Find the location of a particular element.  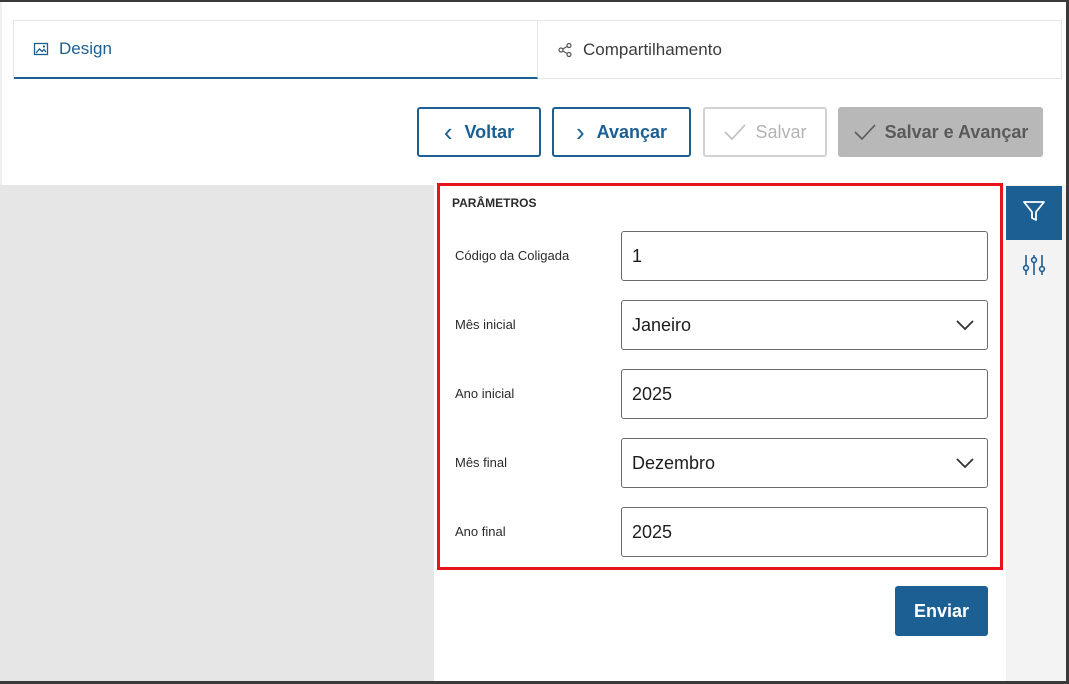

sliders-icon is located at coordinates (1034, 267).